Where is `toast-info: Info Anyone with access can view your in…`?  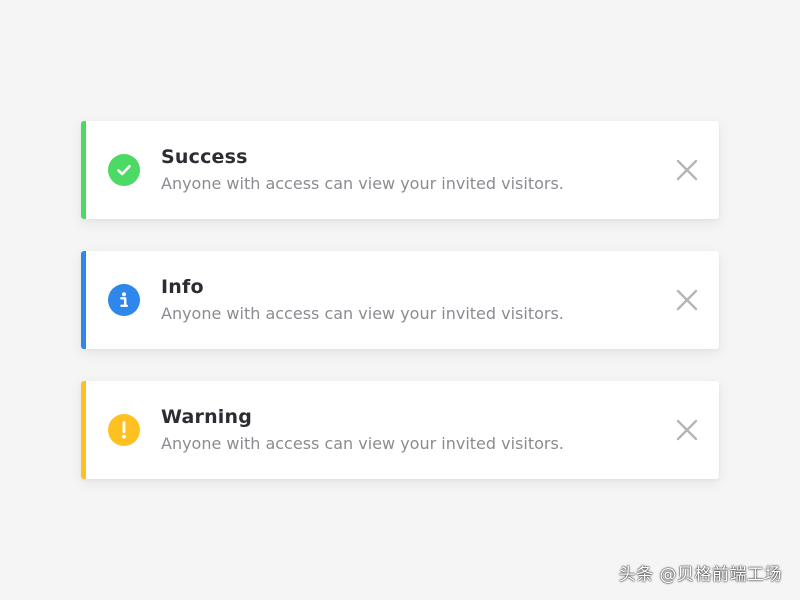
toast-info: Info Anyone with access can view your in… is located at coordinates (400, 300).